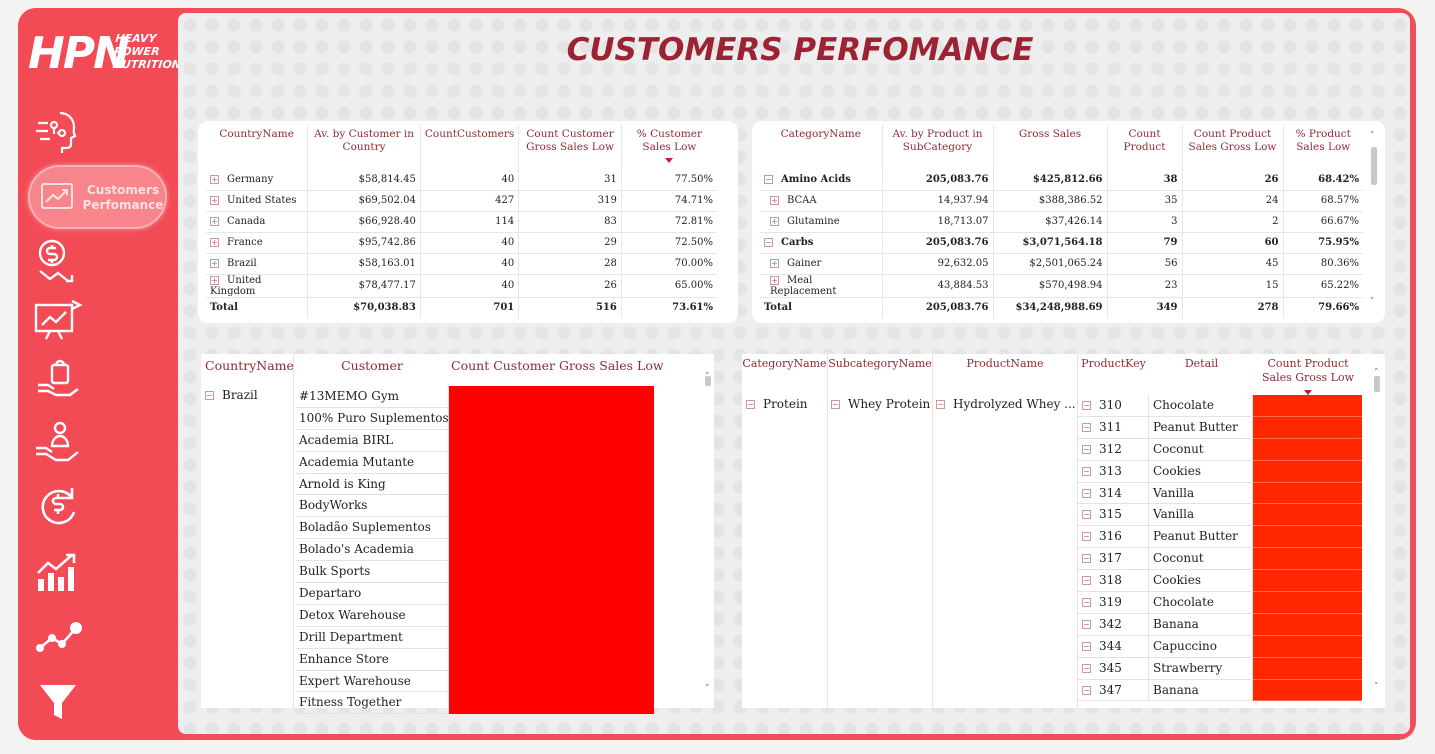 This screenshot has height=754, width=1435. Describe the element at coordinates (58, 444) in the screenshot. I see `person-hand-icon` at that location.